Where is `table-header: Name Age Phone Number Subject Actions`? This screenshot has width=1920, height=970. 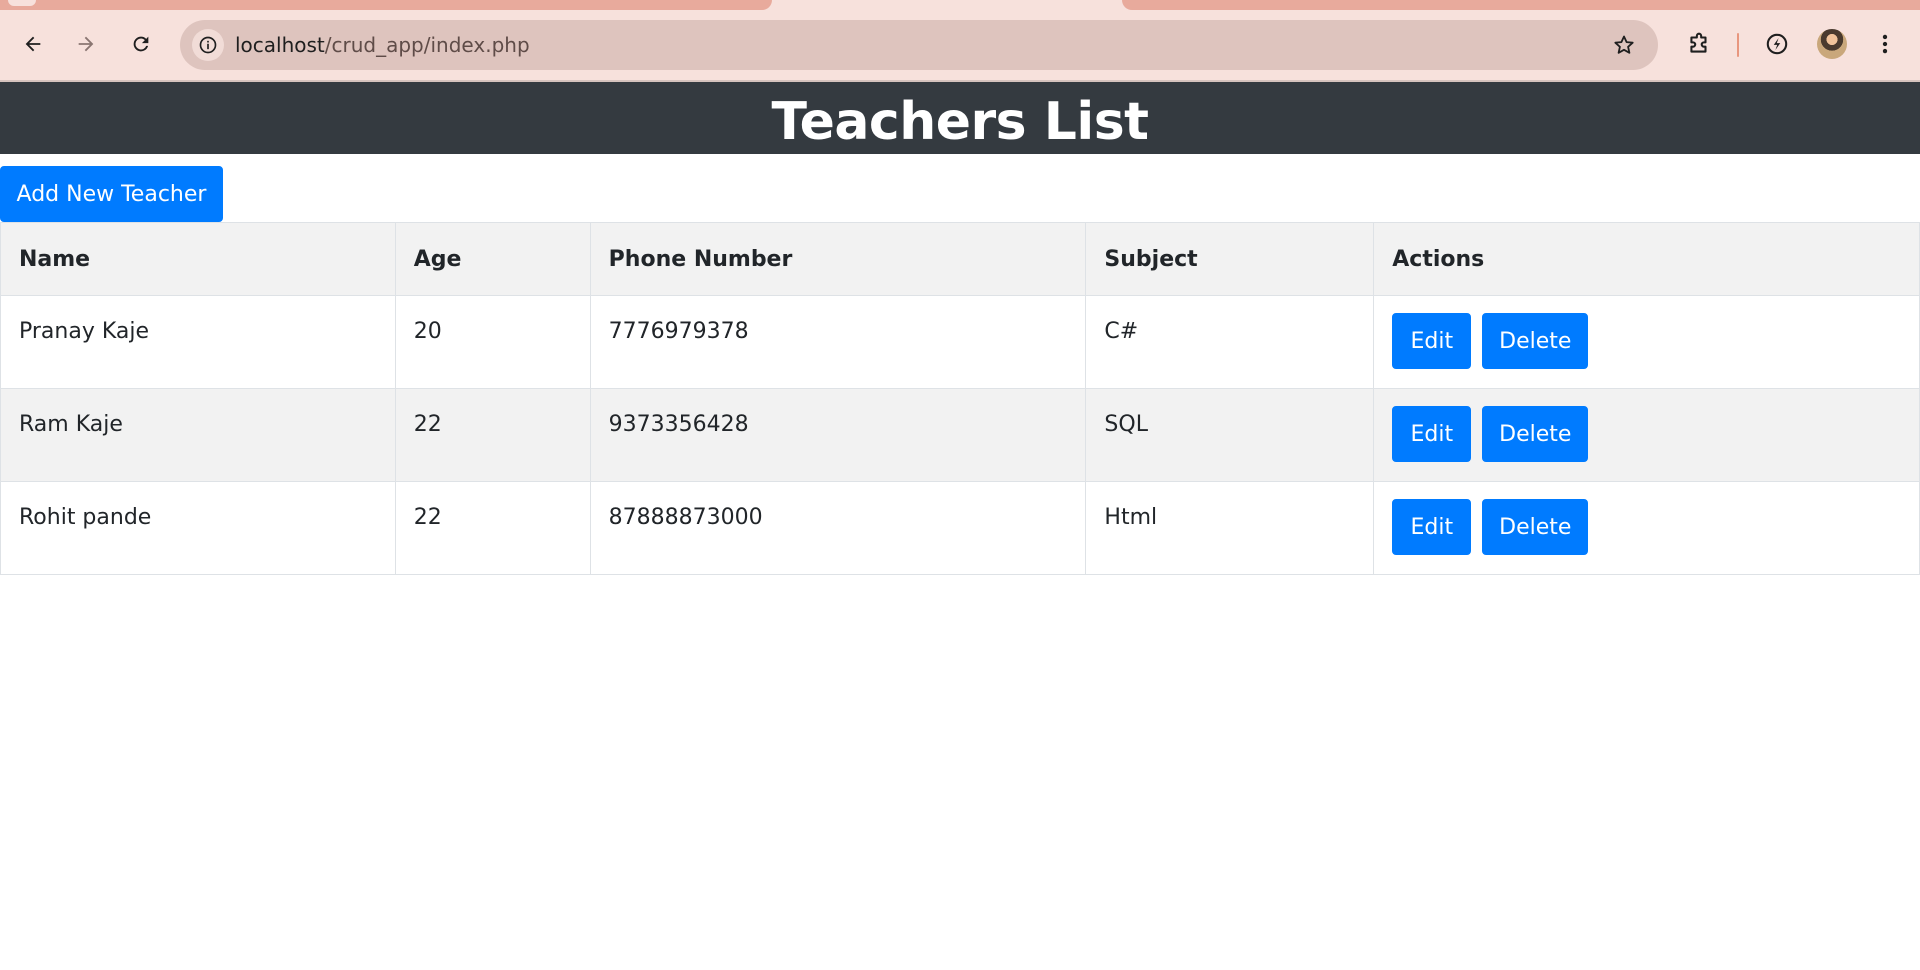 table-header: Name Age Phone Number Subject Actions is located at coordinates (960, 259).